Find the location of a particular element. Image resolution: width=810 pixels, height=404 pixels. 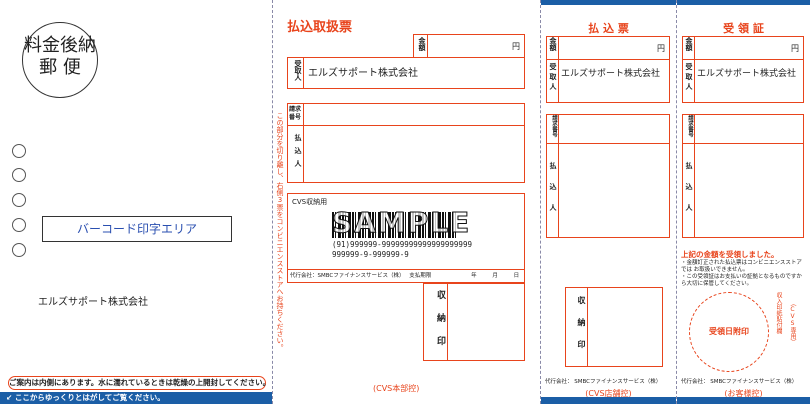

store-payee-box: 受取人 エルズサポート株式会社 is located at coordinates (608, 81).